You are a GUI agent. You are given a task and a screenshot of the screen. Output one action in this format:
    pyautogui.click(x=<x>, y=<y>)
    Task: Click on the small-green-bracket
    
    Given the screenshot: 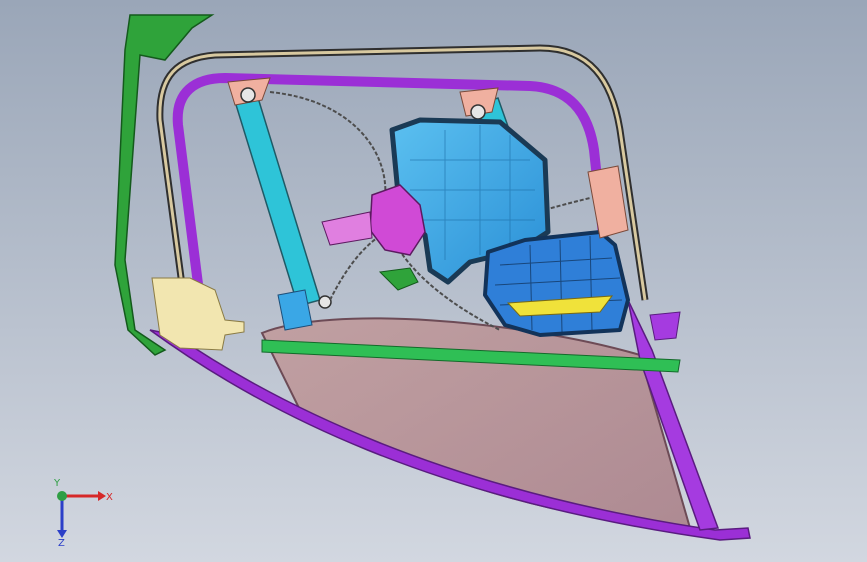 What is the action you would take?
    pyautogui.click(x=398, y=279)
    